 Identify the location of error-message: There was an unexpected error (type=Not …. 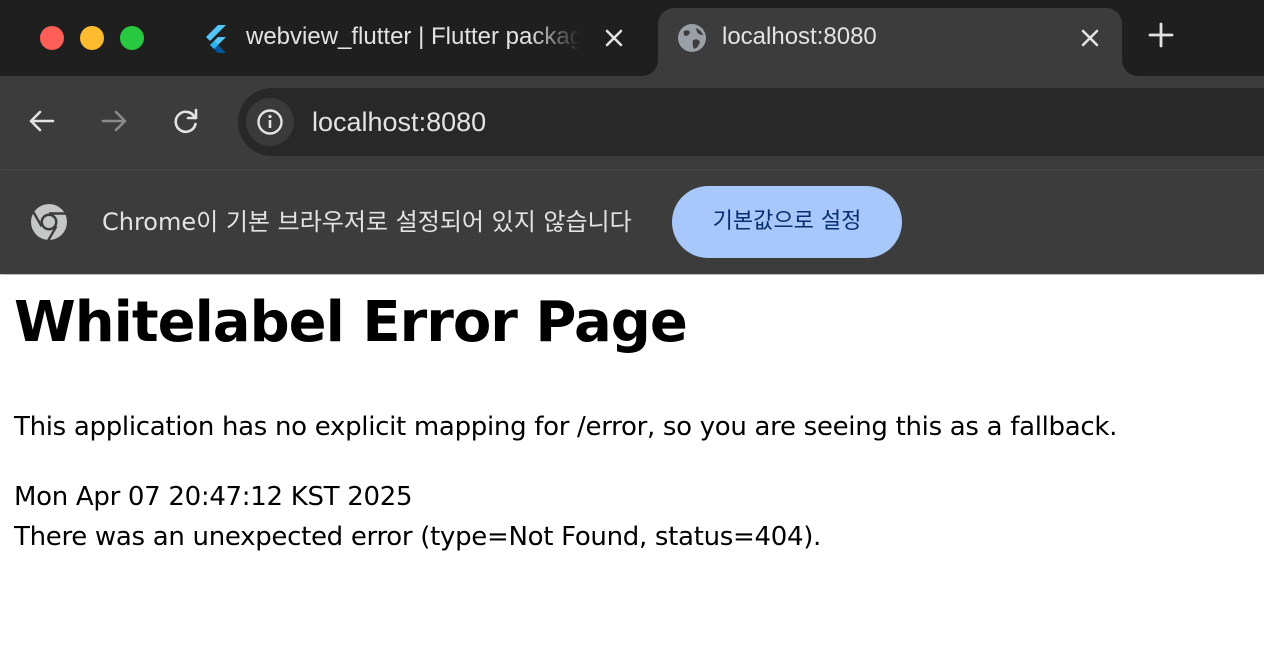
(418, 537).